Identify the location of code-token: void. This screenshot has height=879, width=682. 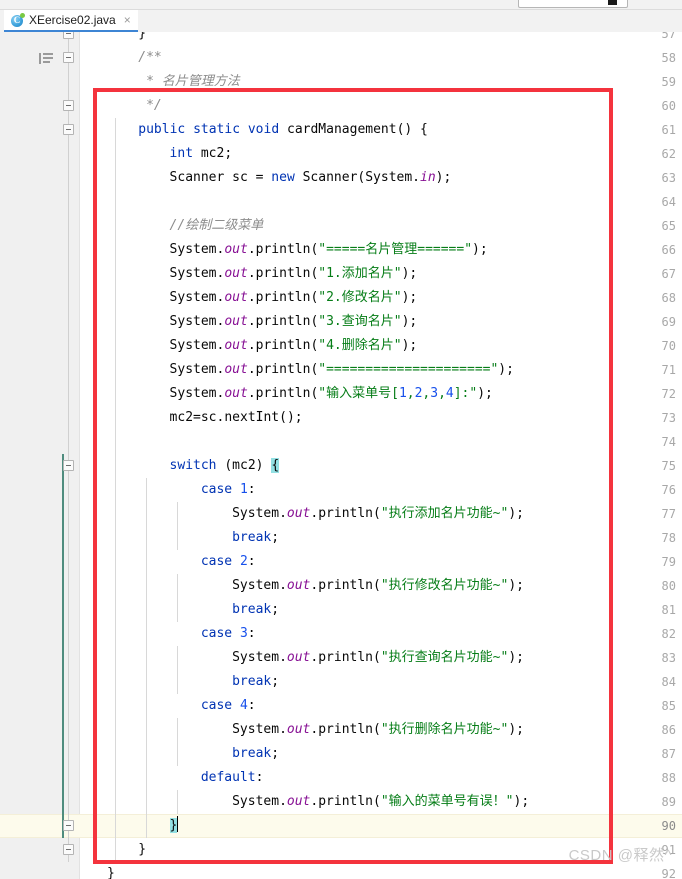
(263, 129).